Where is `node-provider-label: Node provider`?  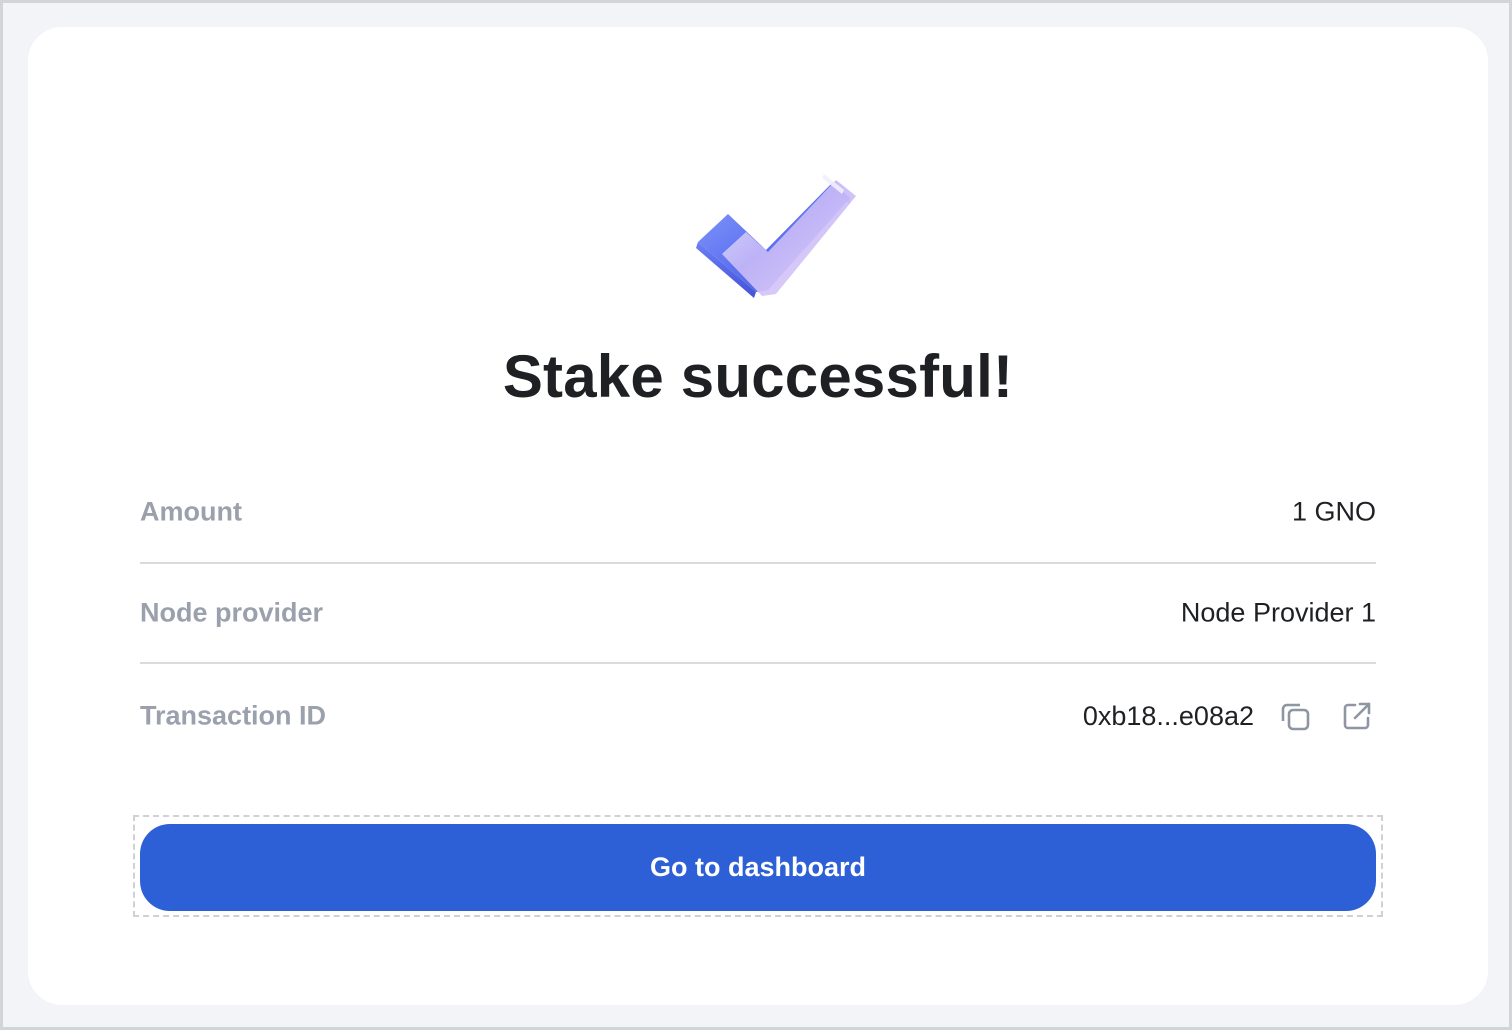 node-provider-label: Node provider is located at coordinates (232, 612).